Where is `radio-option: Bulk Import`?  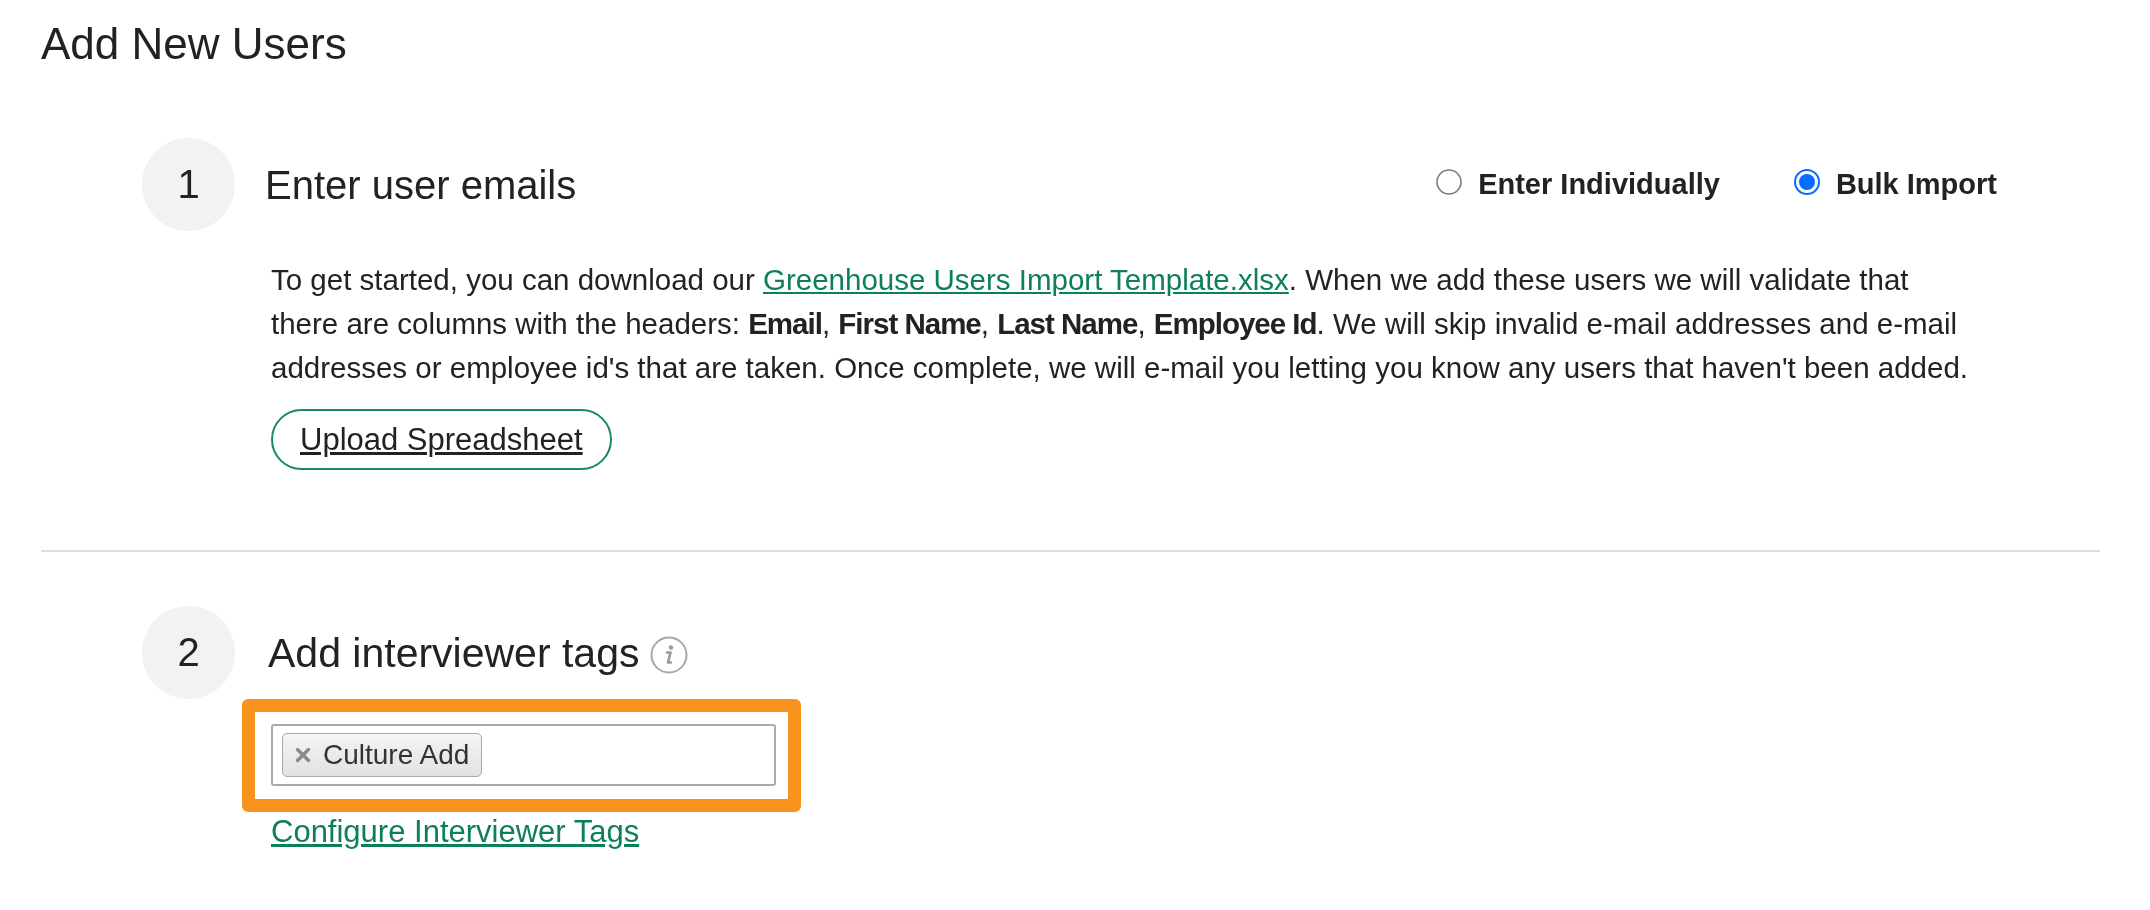 radio-option: Bulk Import is located at coordinates (1895, 184).